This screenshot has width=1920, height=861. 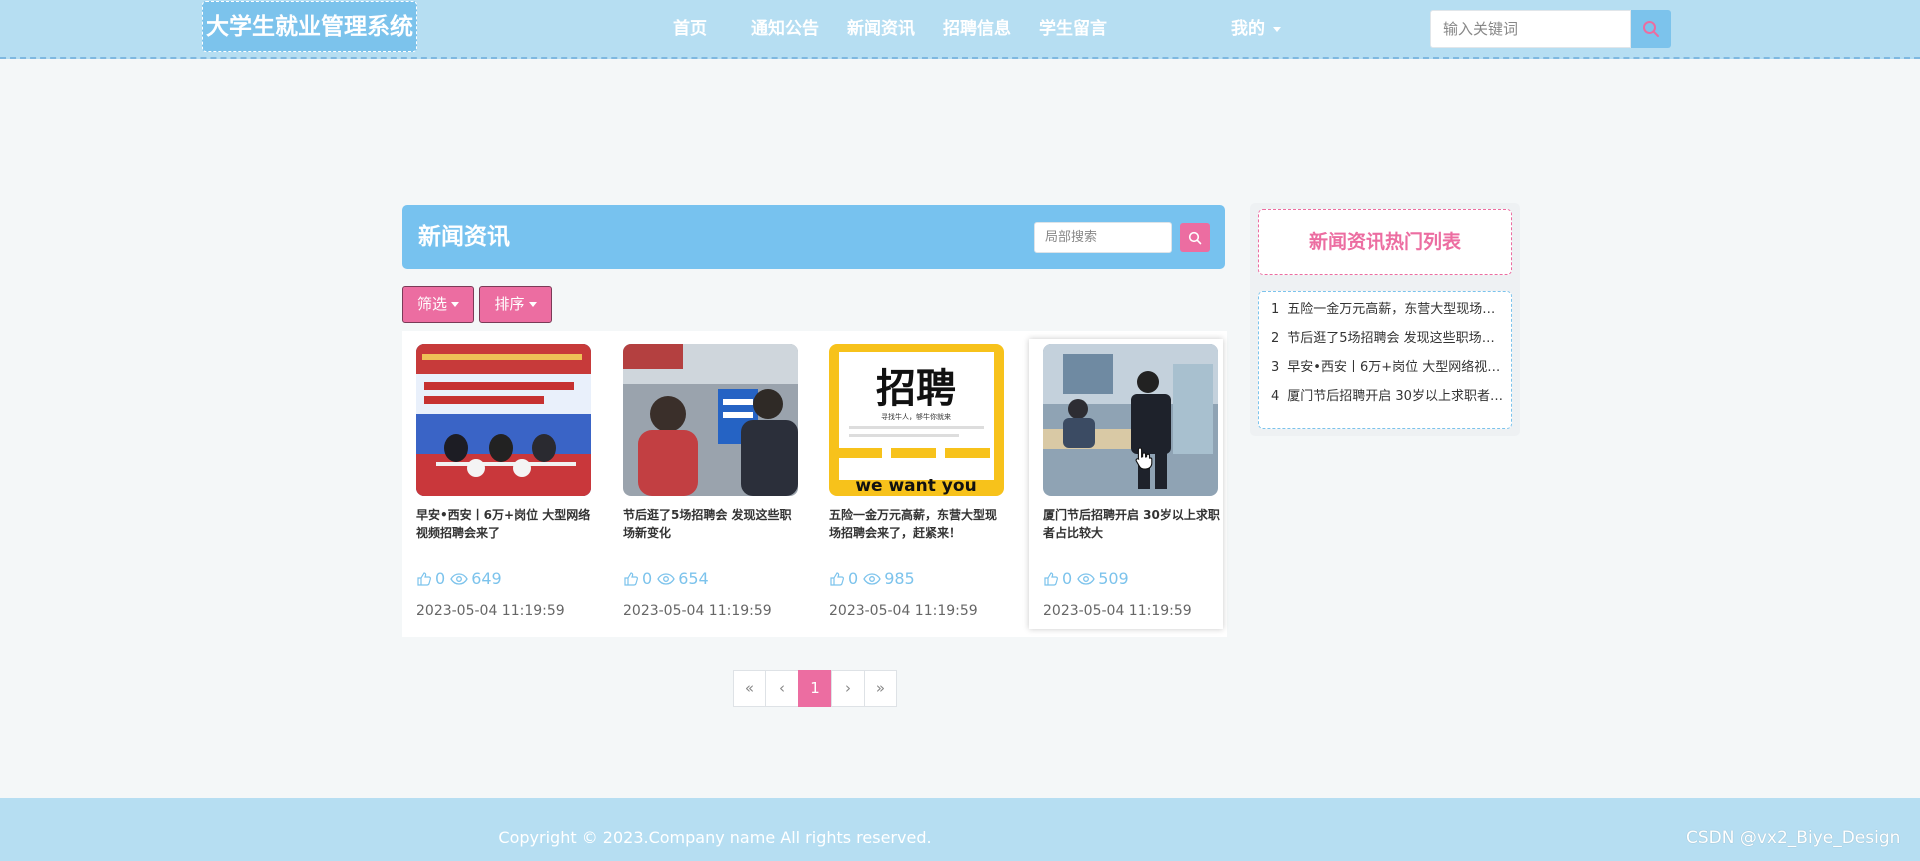 I want to click on sidebar-title: 新闻资讯热门列表, so click(x=1385, y=242).